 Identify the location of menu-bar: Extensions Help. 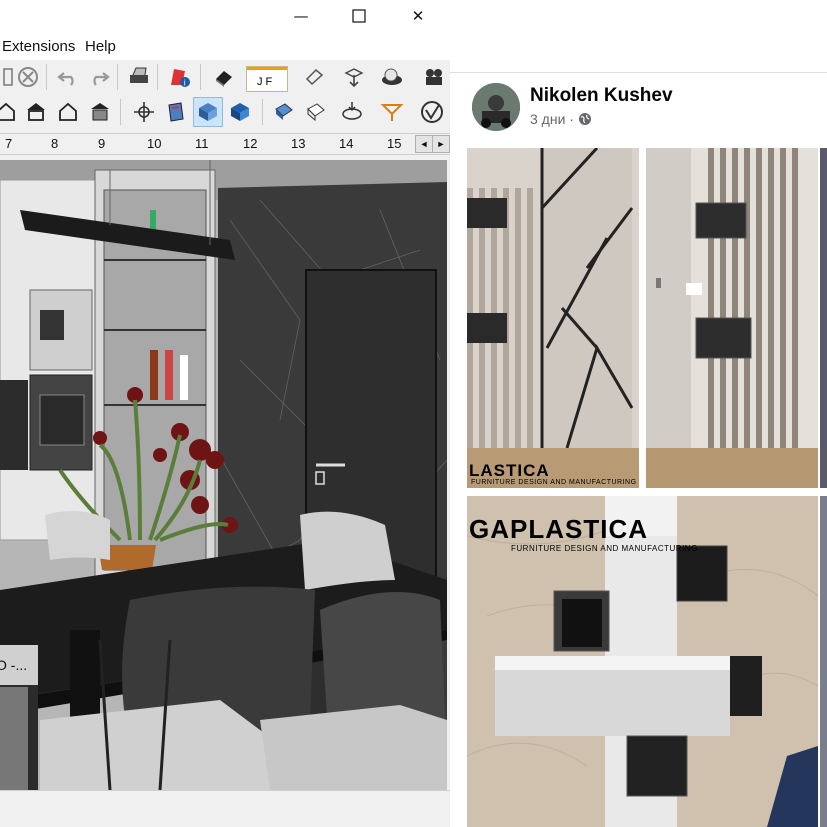
(225, 46).